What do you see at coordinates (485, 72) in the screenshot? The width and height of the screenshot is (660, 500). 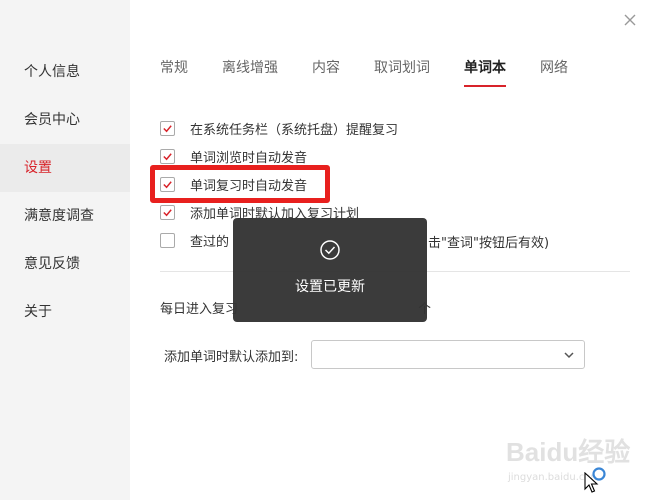 I see `tab-wordbook: 单词本` at bounding box center [485, 72].